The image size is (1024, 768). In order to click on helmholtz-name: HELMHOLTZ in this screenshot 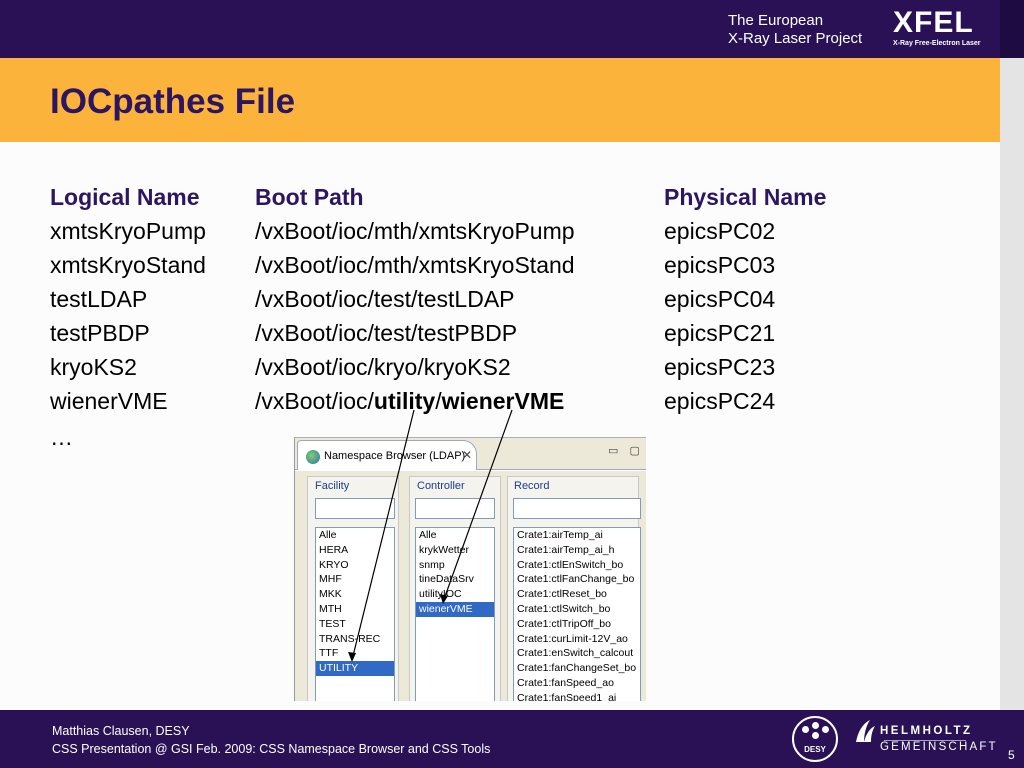, I will do `click(926, 731)`.